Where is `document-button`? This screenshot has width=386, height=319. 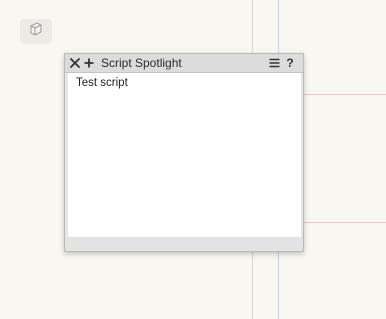 document-button is located at coordinates (36, 31).